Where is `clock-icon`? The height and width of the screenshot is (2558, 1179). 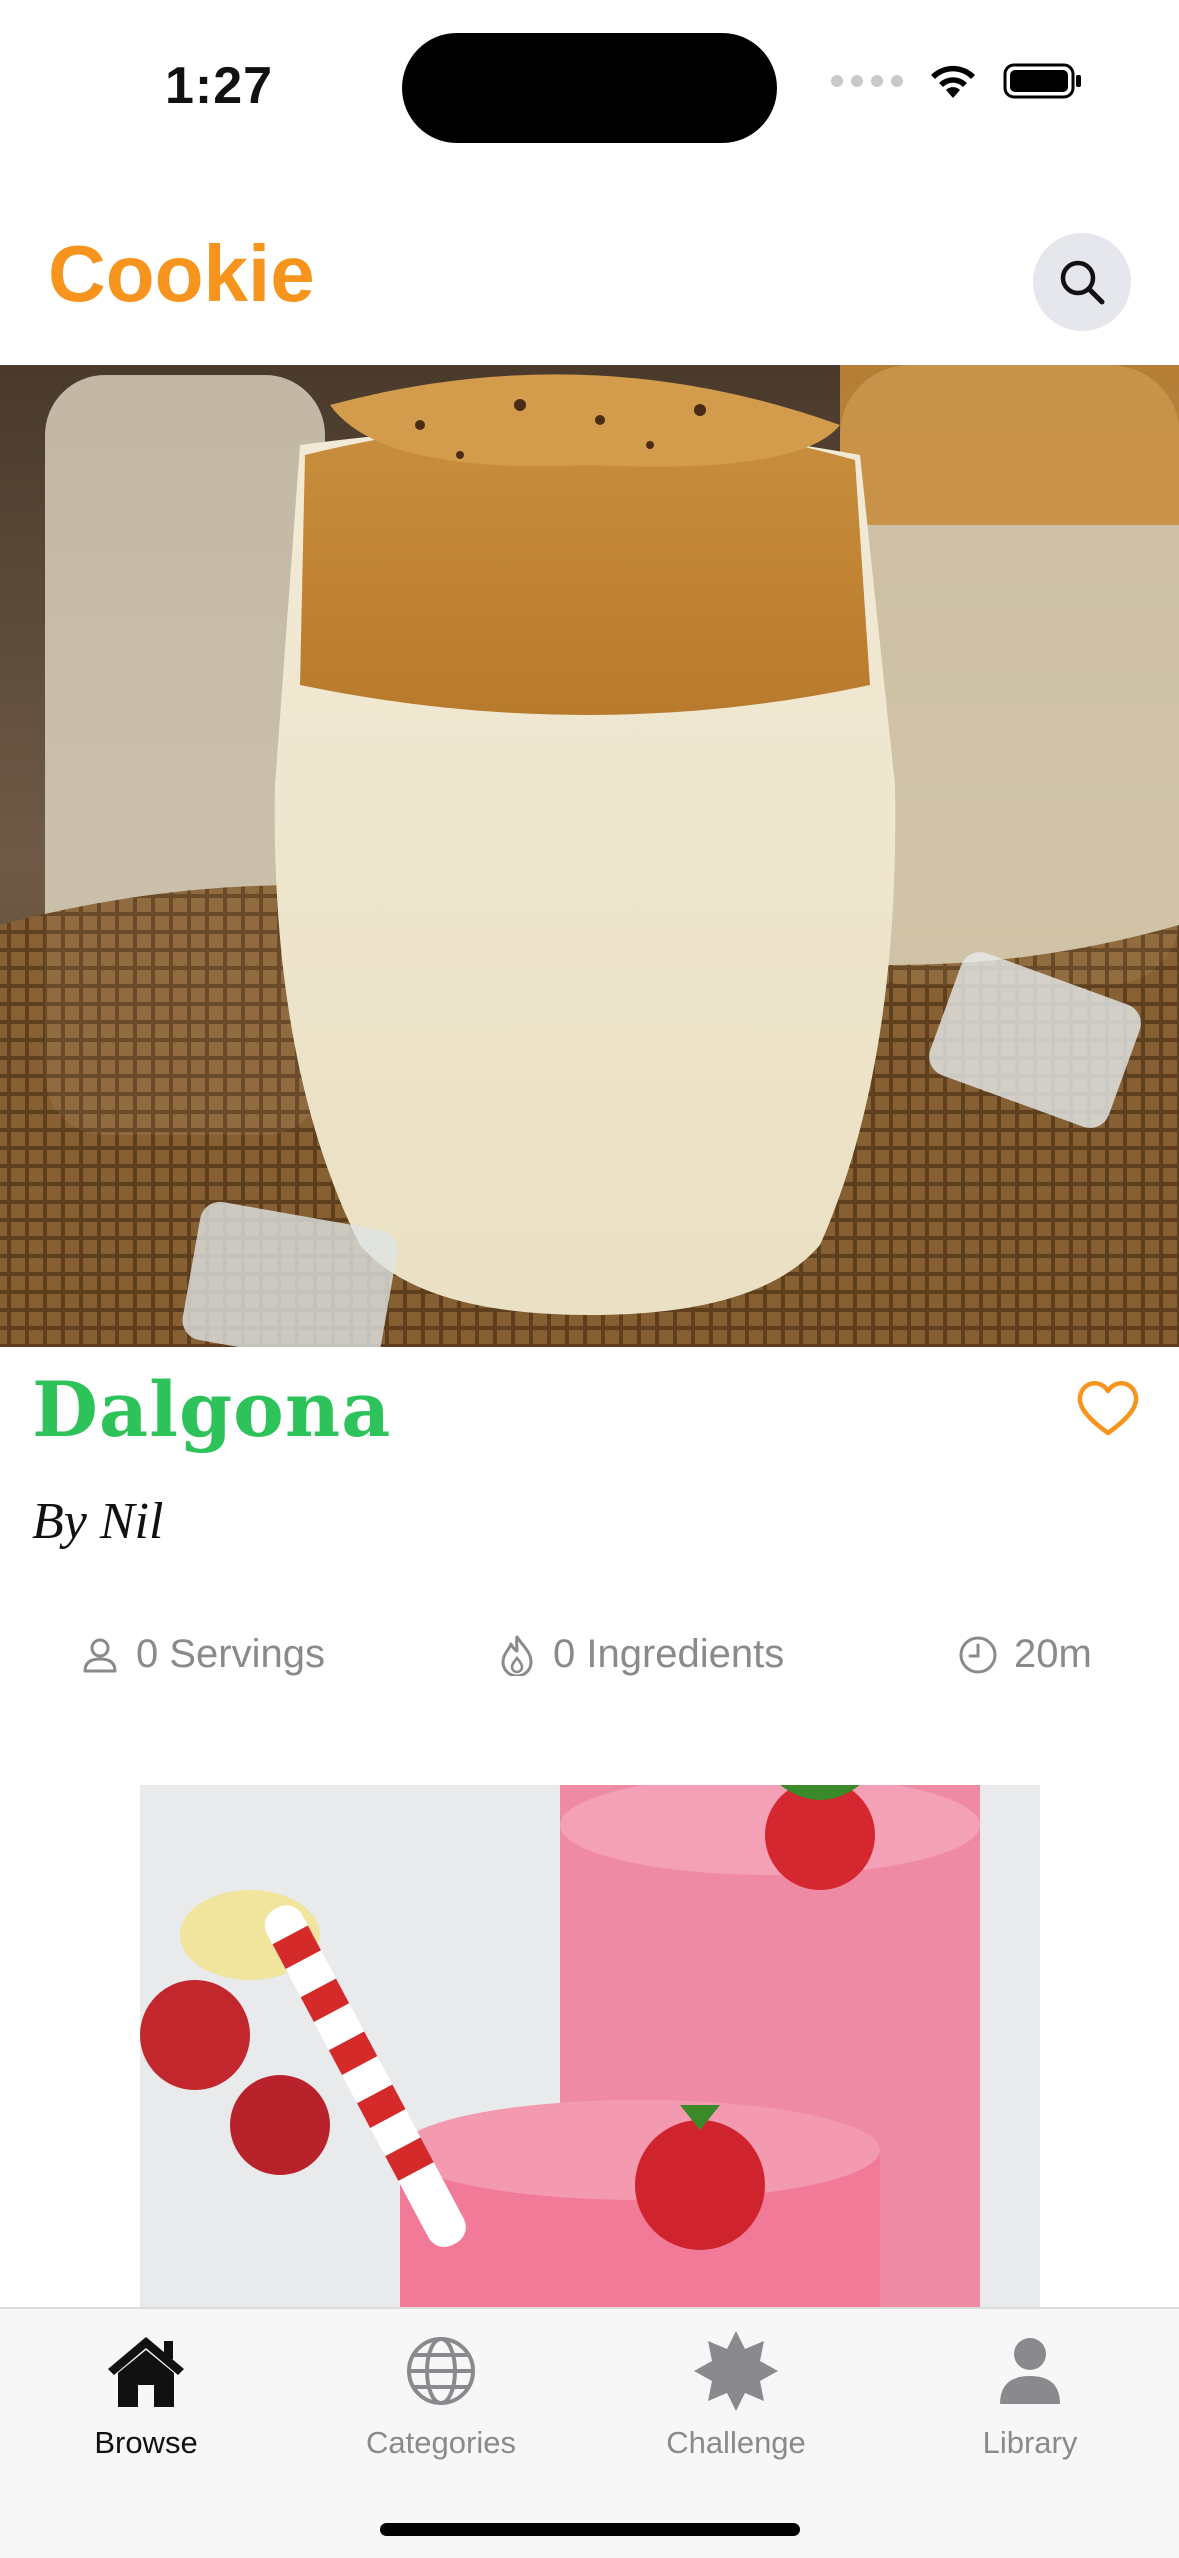 clock-icon is located at coordinates (978, 1654).